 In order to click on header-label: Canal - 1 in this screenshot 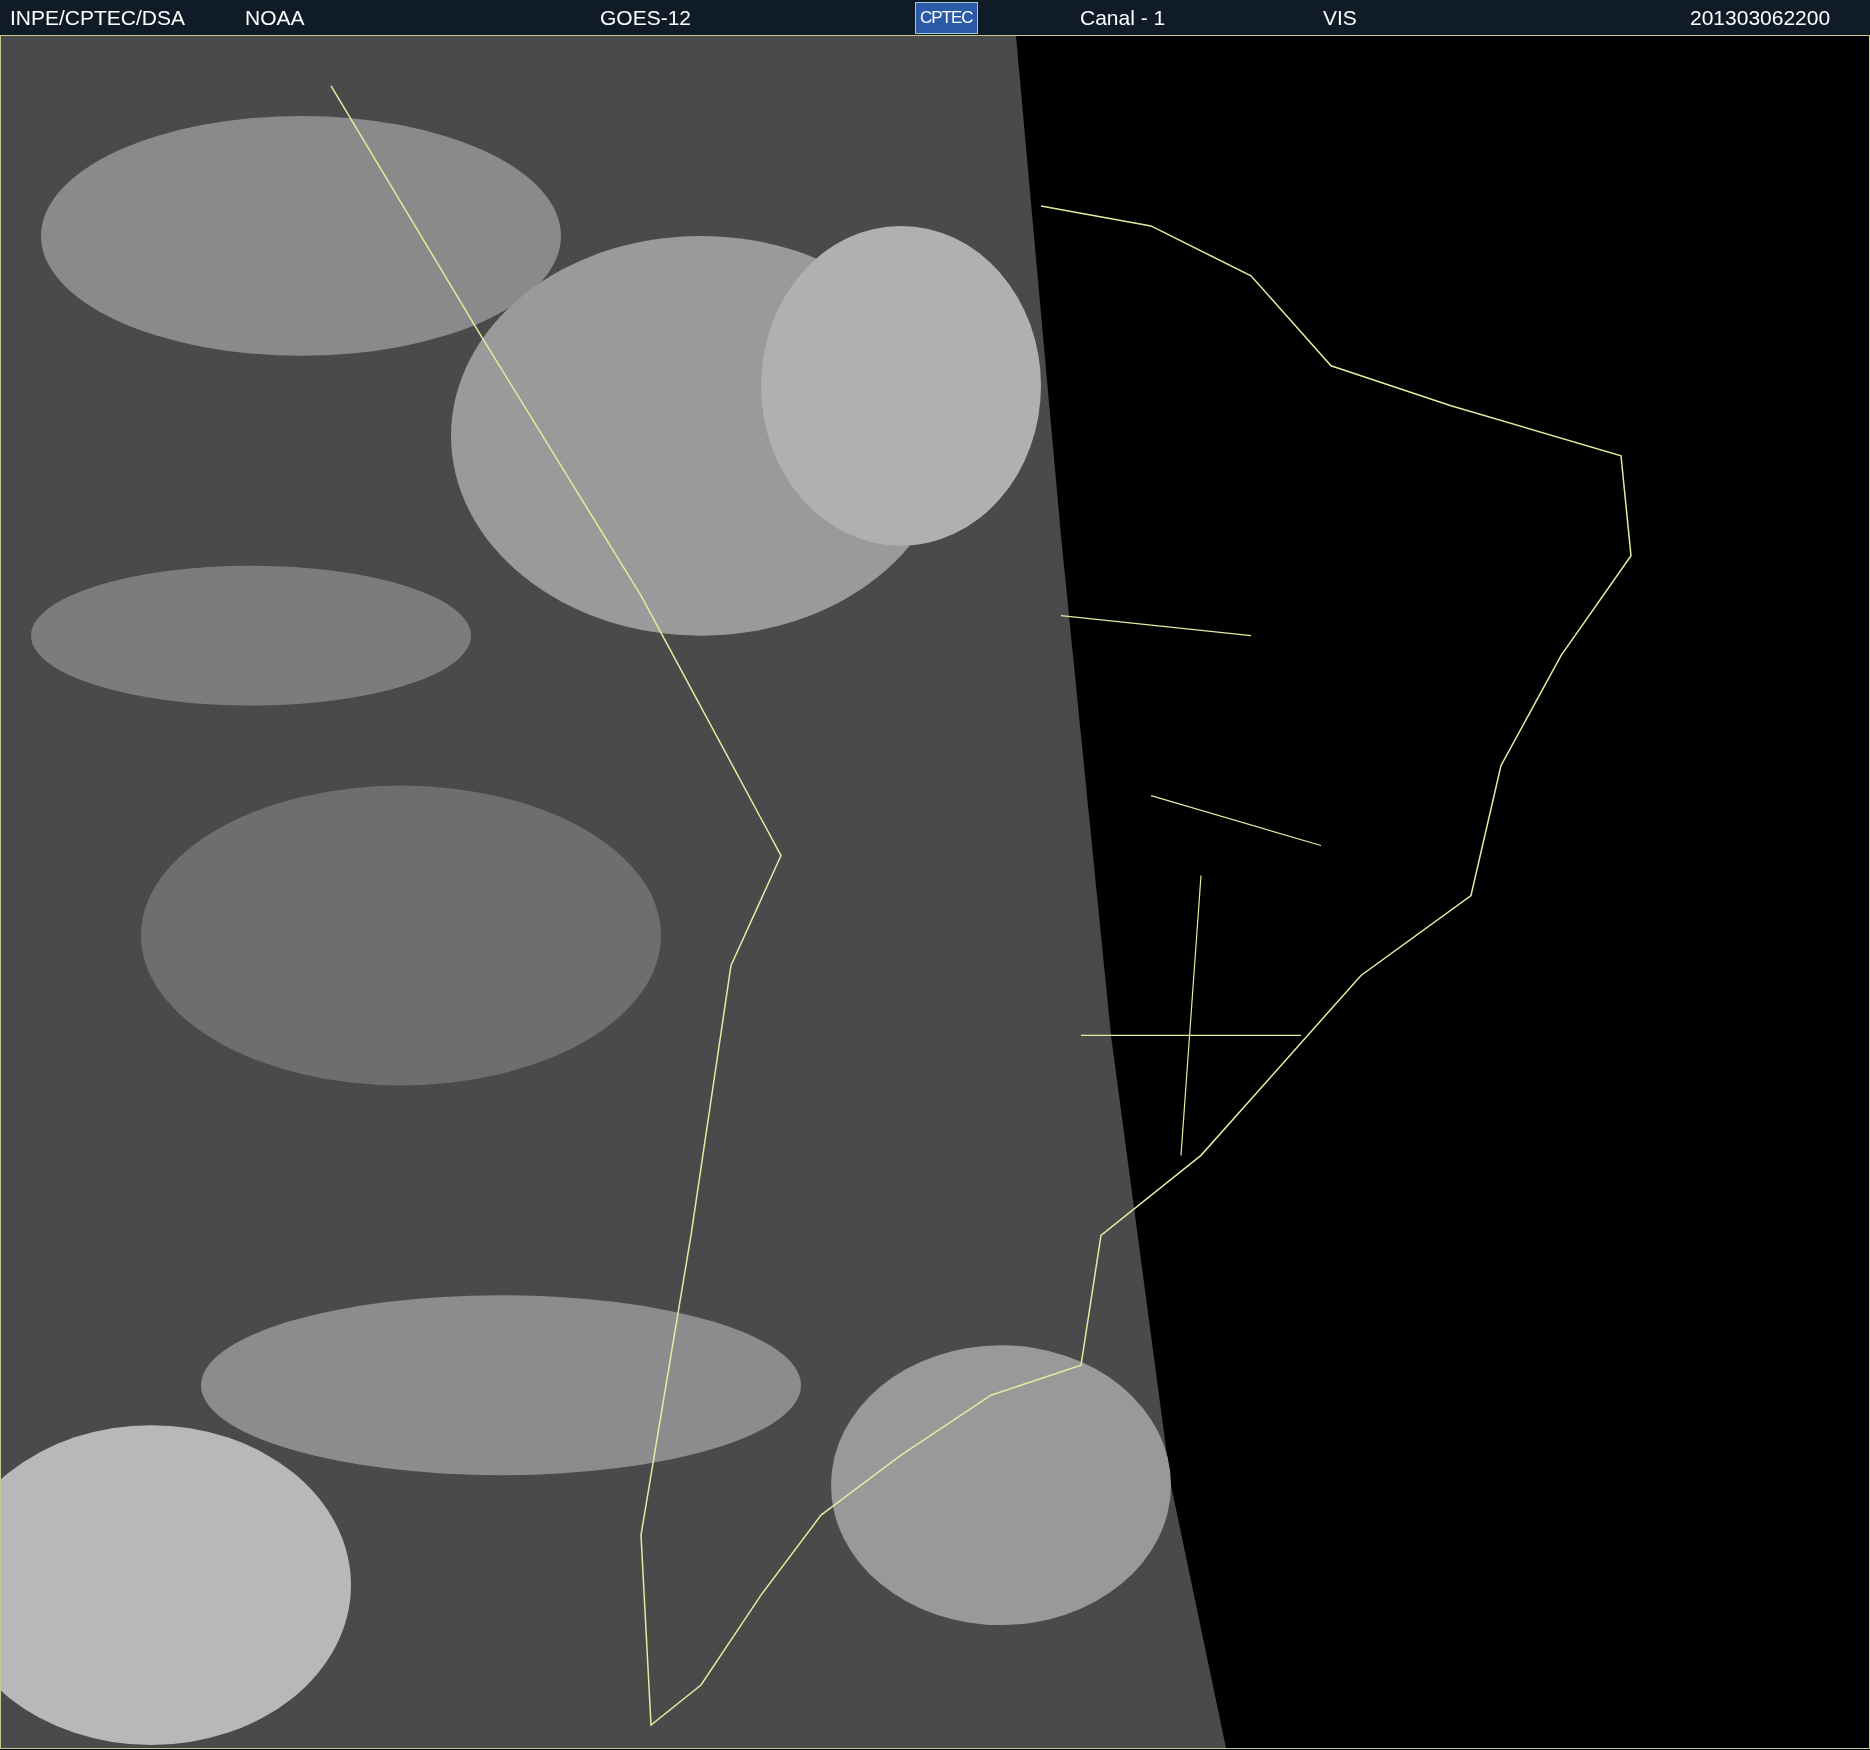, I will do `click(1123, 17)`.